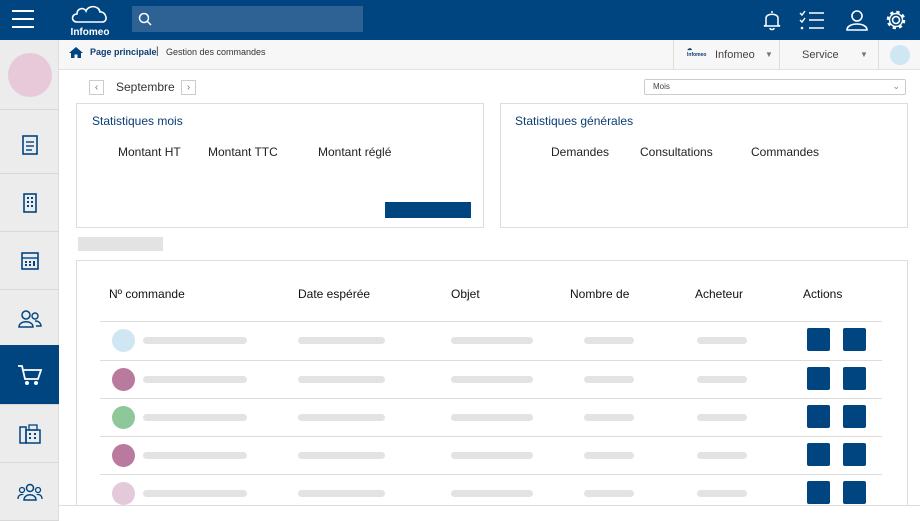  Describe the element at coordinates (772, 20) in the screenshot. I see `bell-icon` at that location.